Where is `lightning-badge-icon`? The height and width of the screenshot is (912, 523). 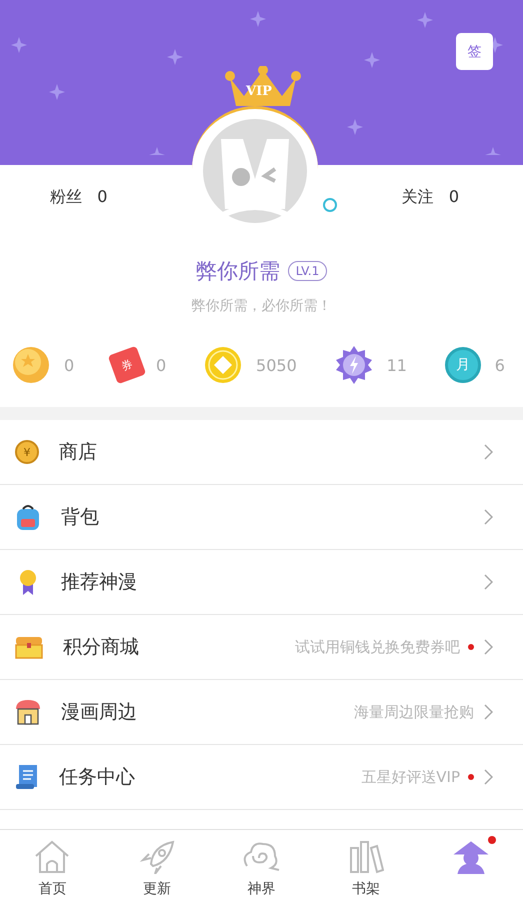 lightning-badge-icon is located at coordinates (353, 365).